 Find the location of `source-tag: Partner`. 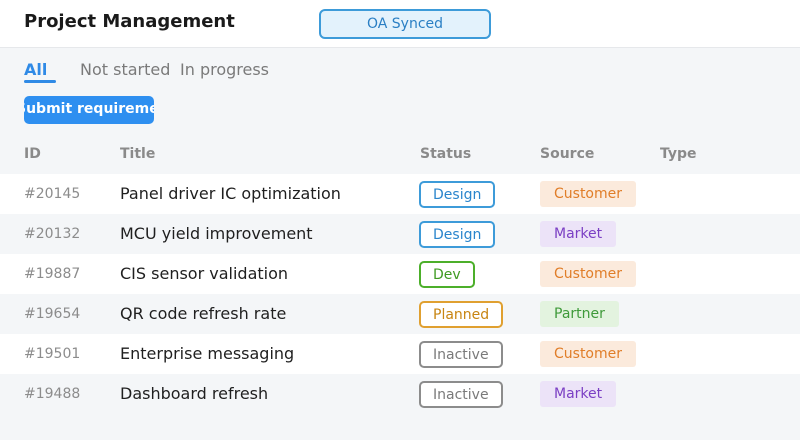

source-tag: Partner is located at coordinates (579, 314).